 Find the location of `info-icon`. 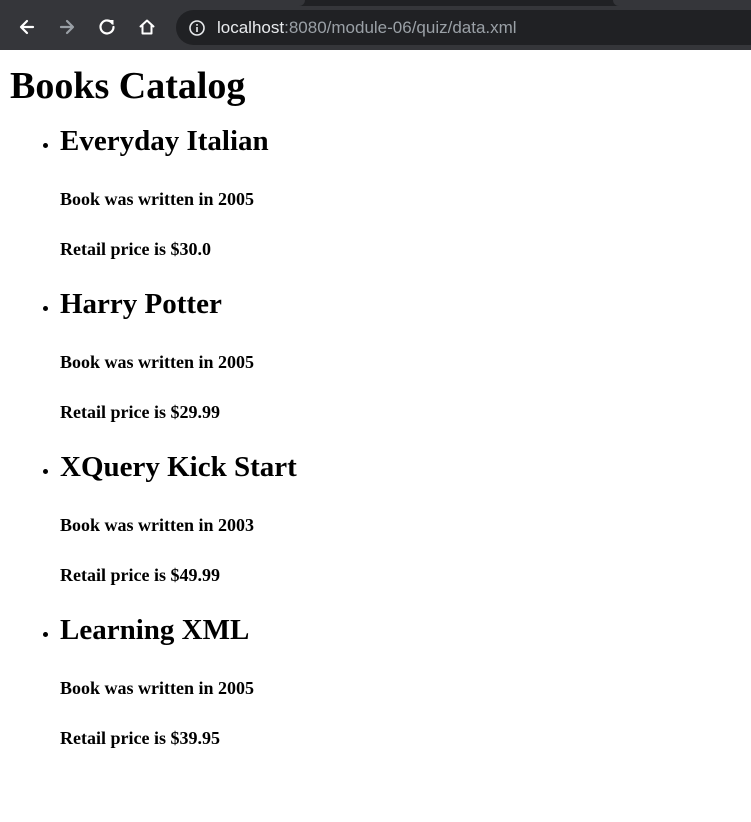

info-icon is located at coordinates (197, 28).